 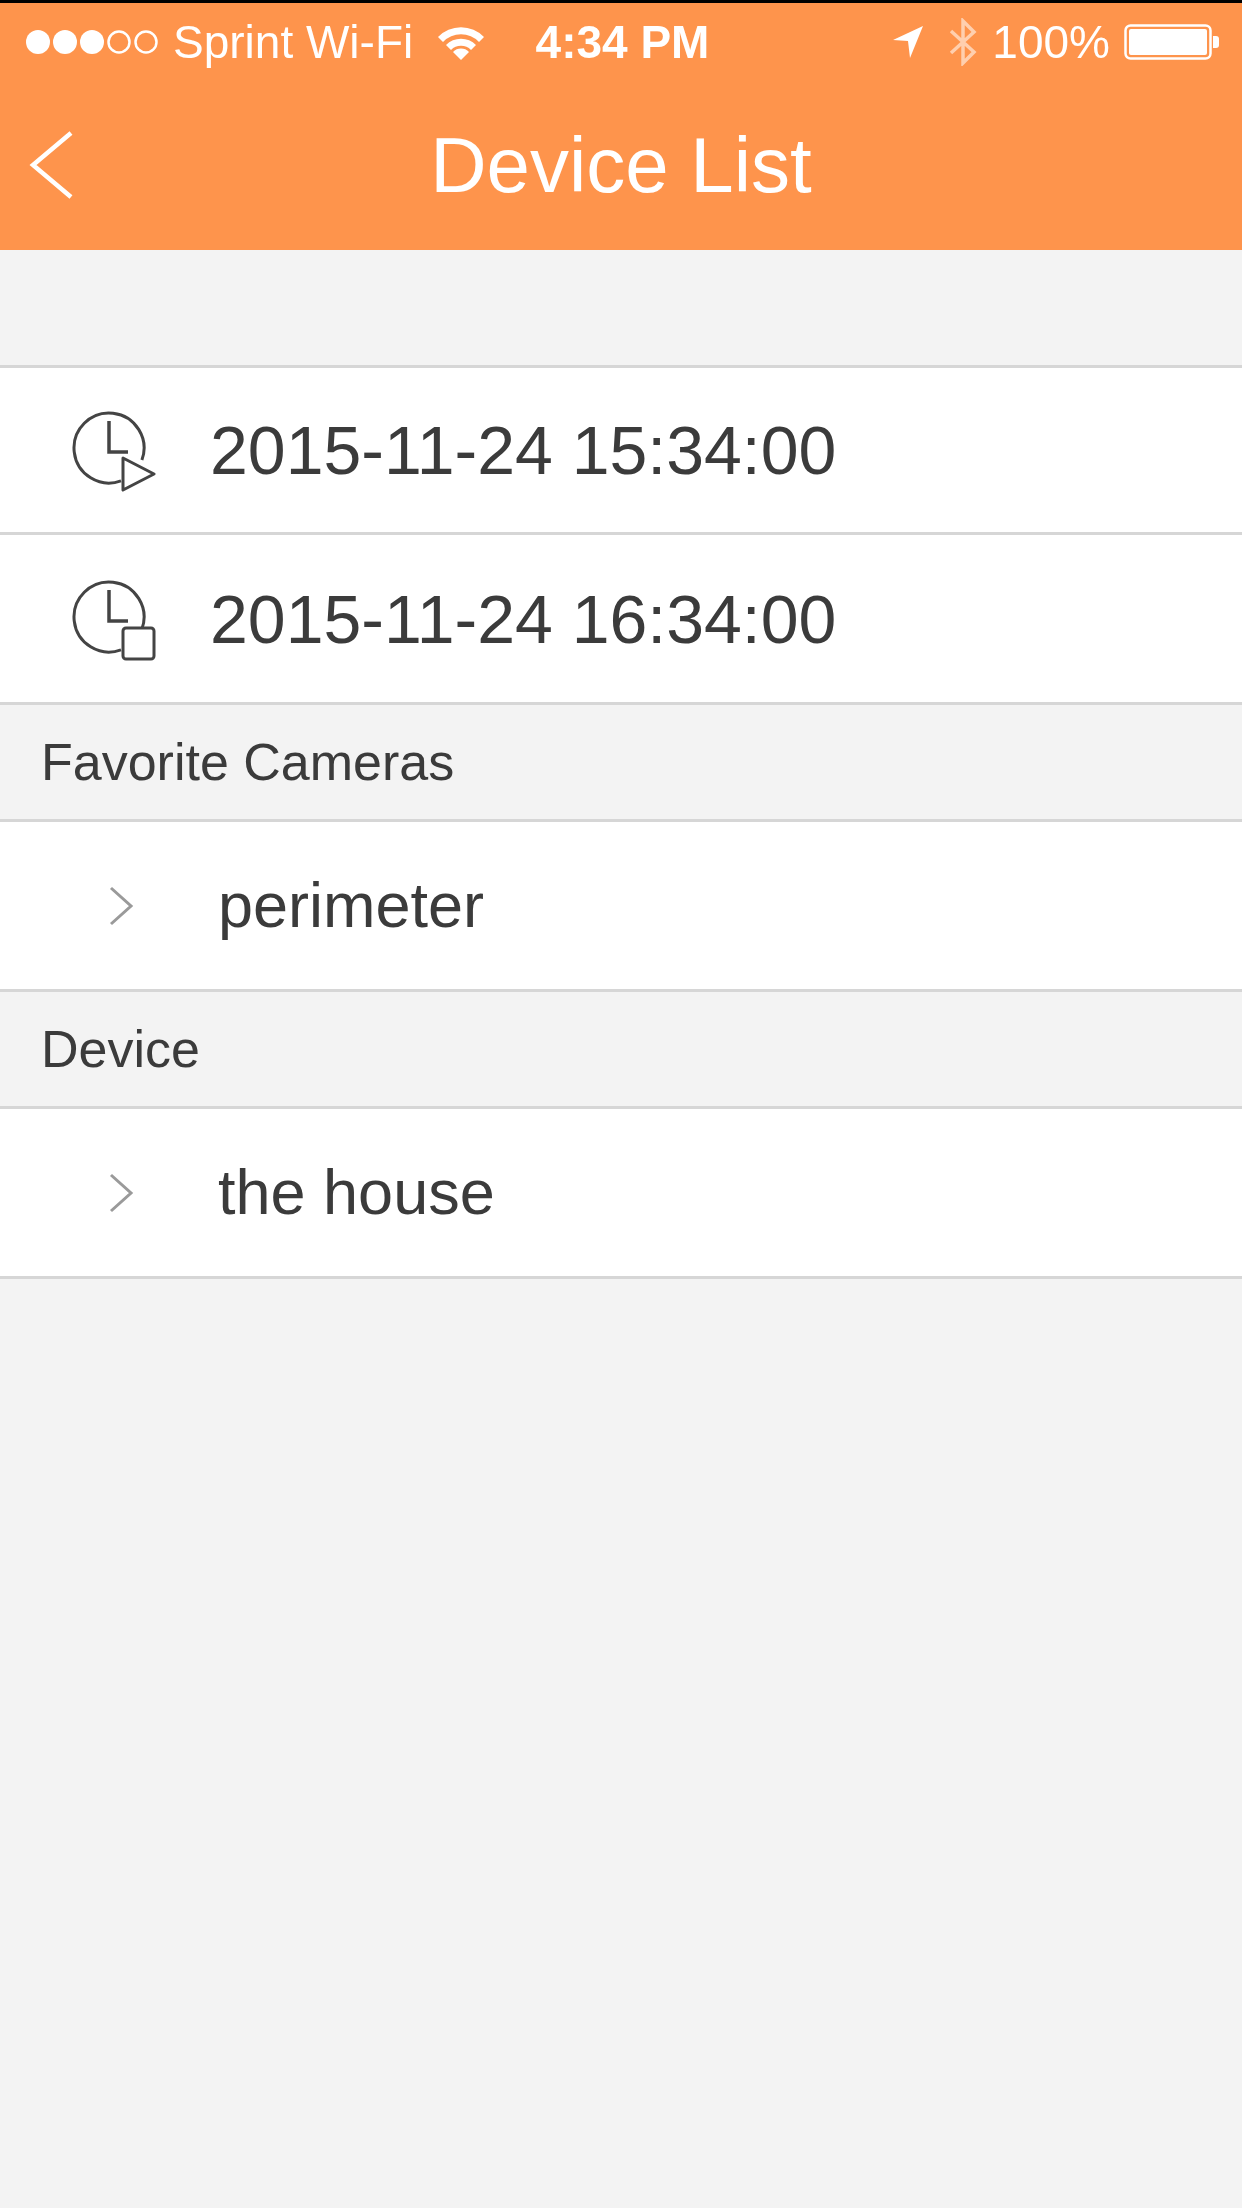 I want to click on clock-time-text: 4:34 PM, so click(x=622, y=41).